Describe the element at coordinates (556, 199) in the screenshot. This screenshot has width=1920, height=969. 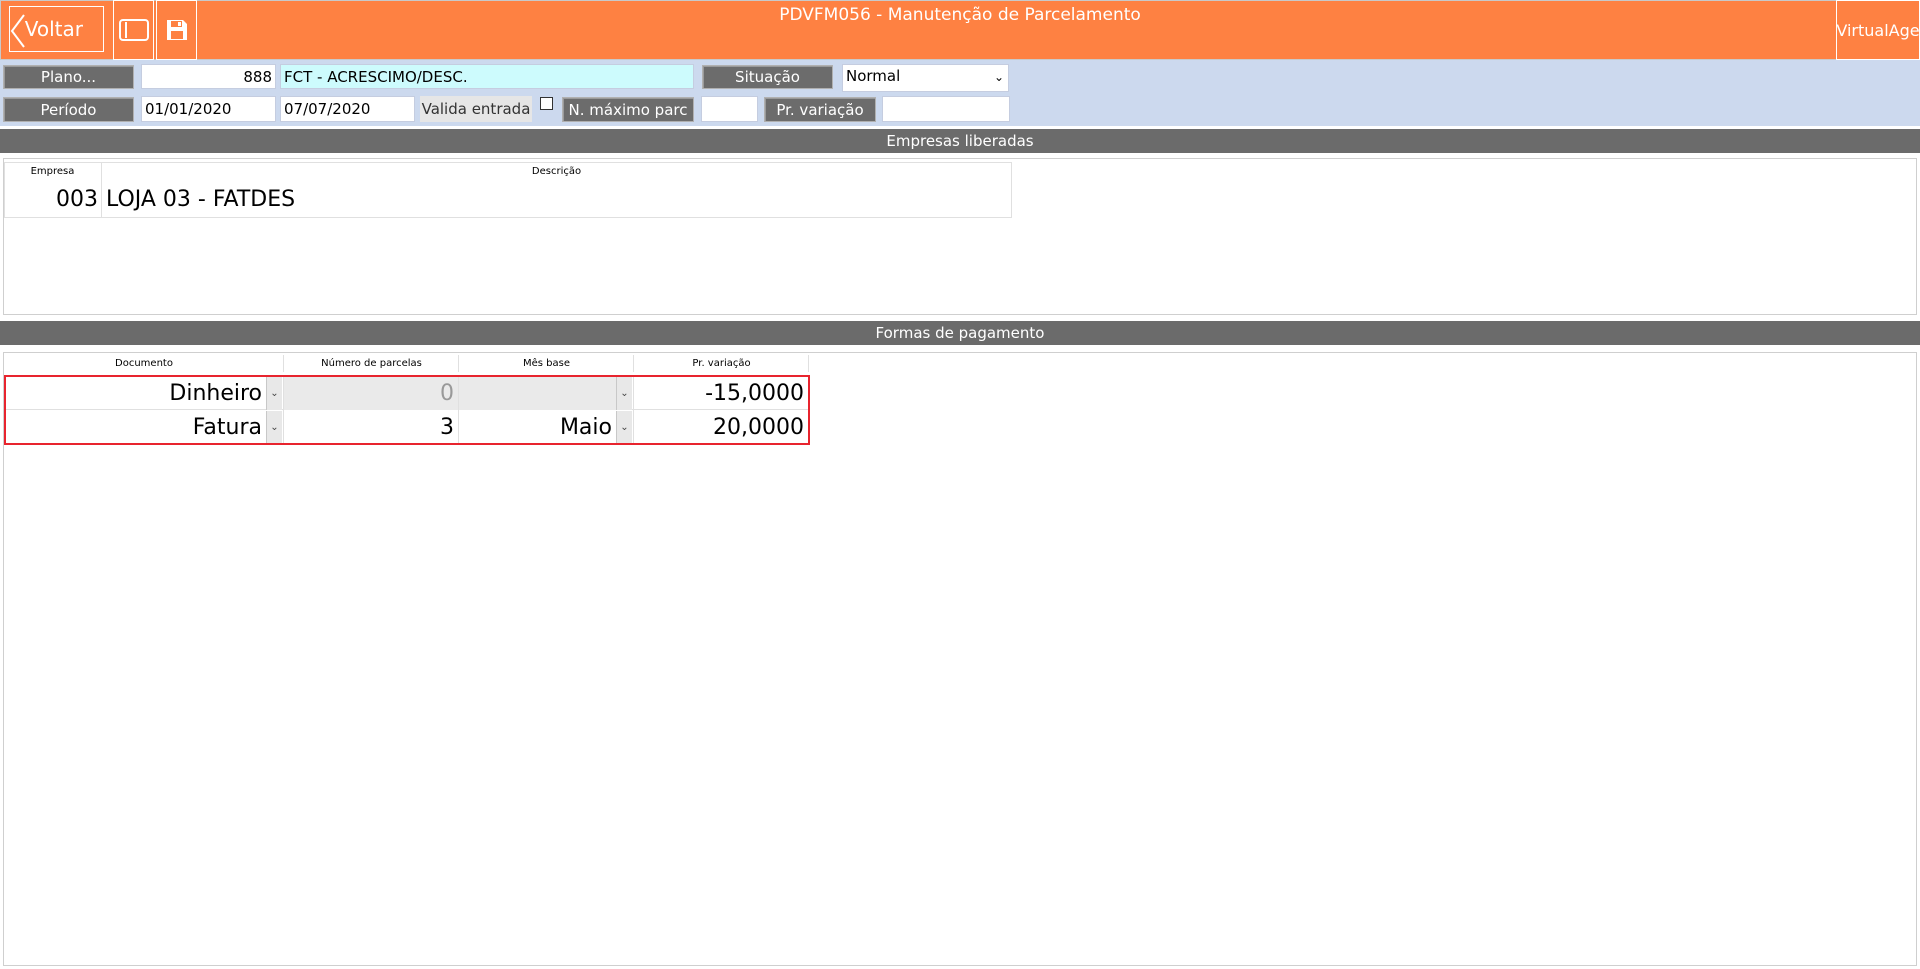
I see `empresa-description-cell: LOJA 03 - FATDES` at that location.